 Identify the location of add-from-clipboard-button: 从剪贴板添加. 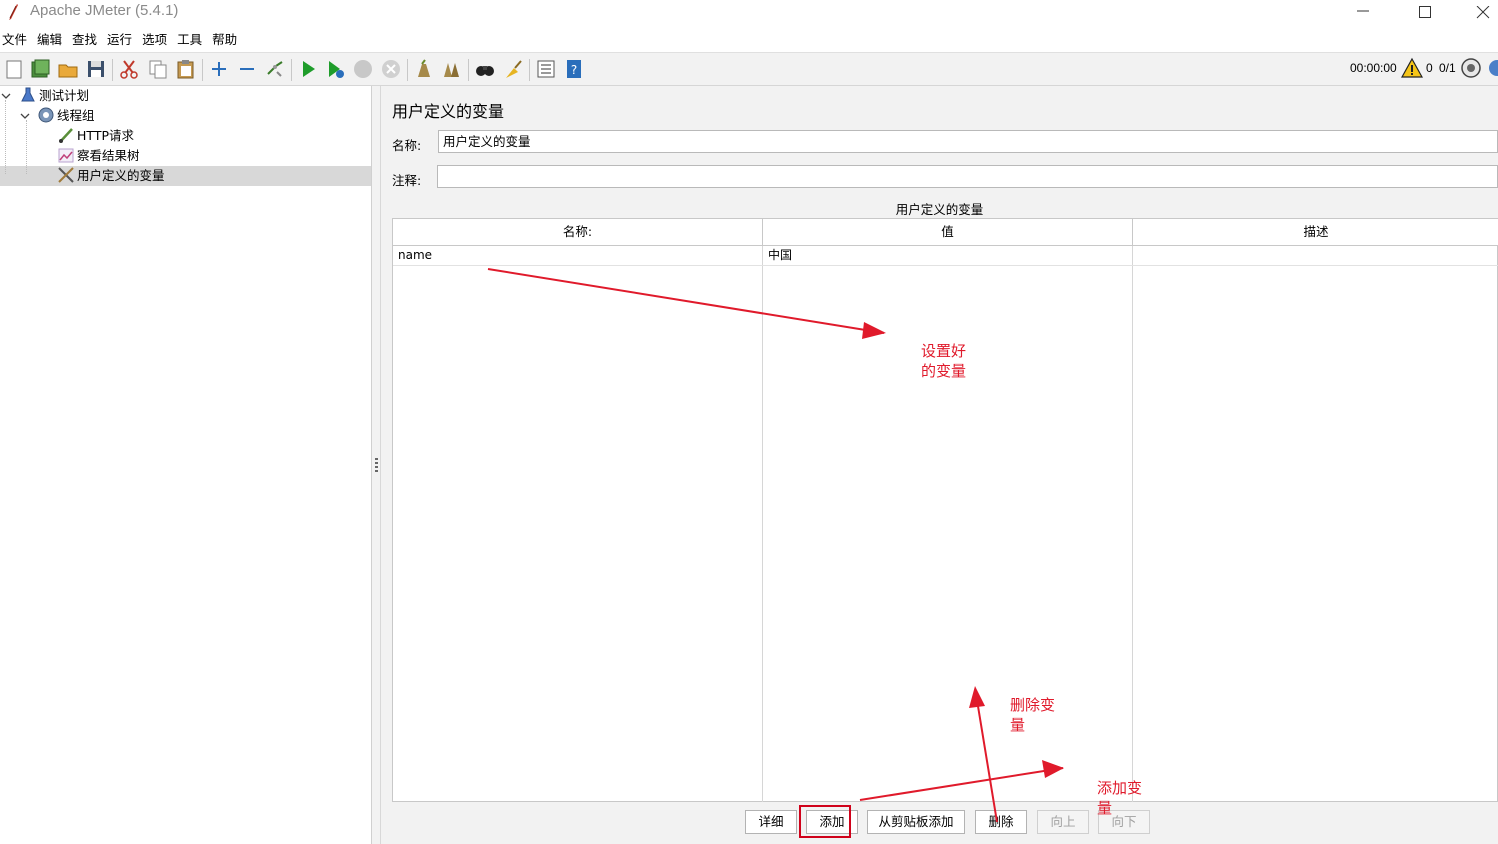
(916, 822).